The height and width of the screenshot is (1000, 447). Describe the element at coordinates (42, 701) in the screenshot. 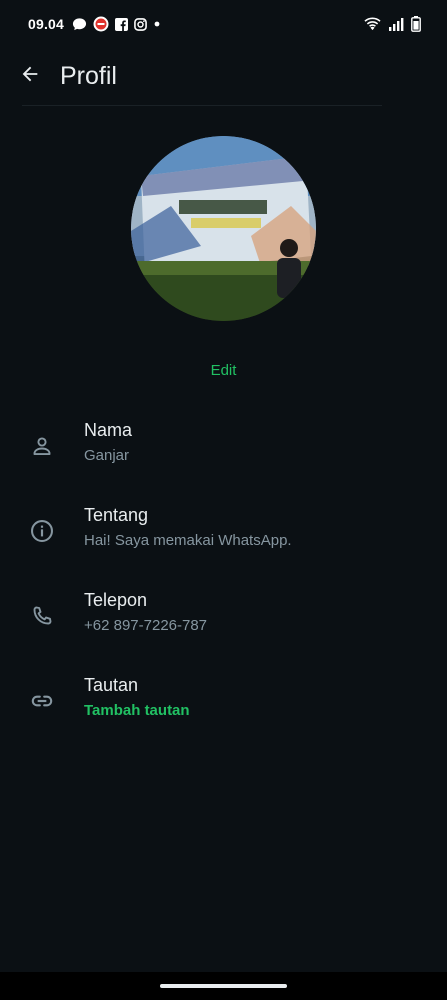

I see `link-icon` at that location.